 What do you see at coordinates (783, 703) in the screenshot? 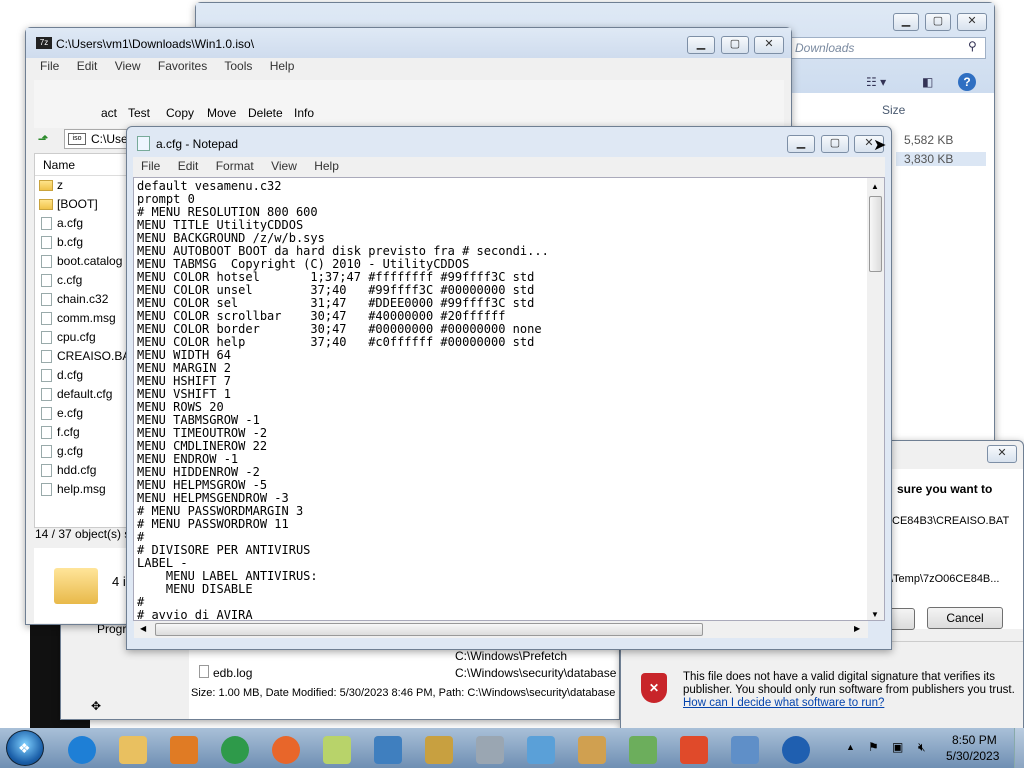
I see `help-link: How can I decide what software to run?` at bounding box center [783, 703].